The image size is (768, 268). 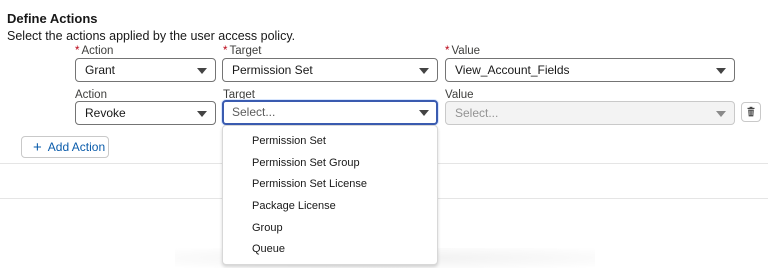 What do you see at coordinates (76, 147) in the screenshot?
I see `add-action-label: Add Action` at bounding box center [76, 147].